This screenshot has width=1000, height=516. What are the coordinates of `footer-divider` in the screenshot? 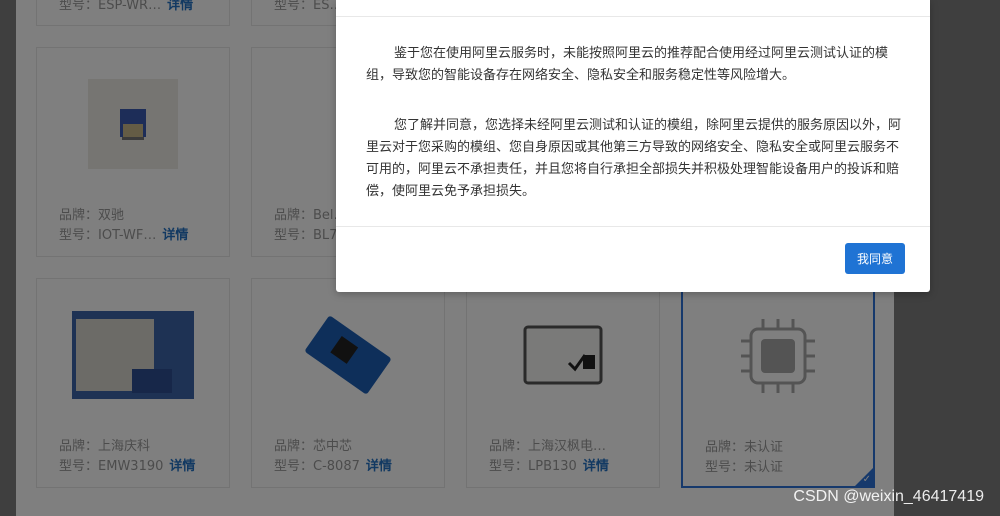 It's located at (633, 226).